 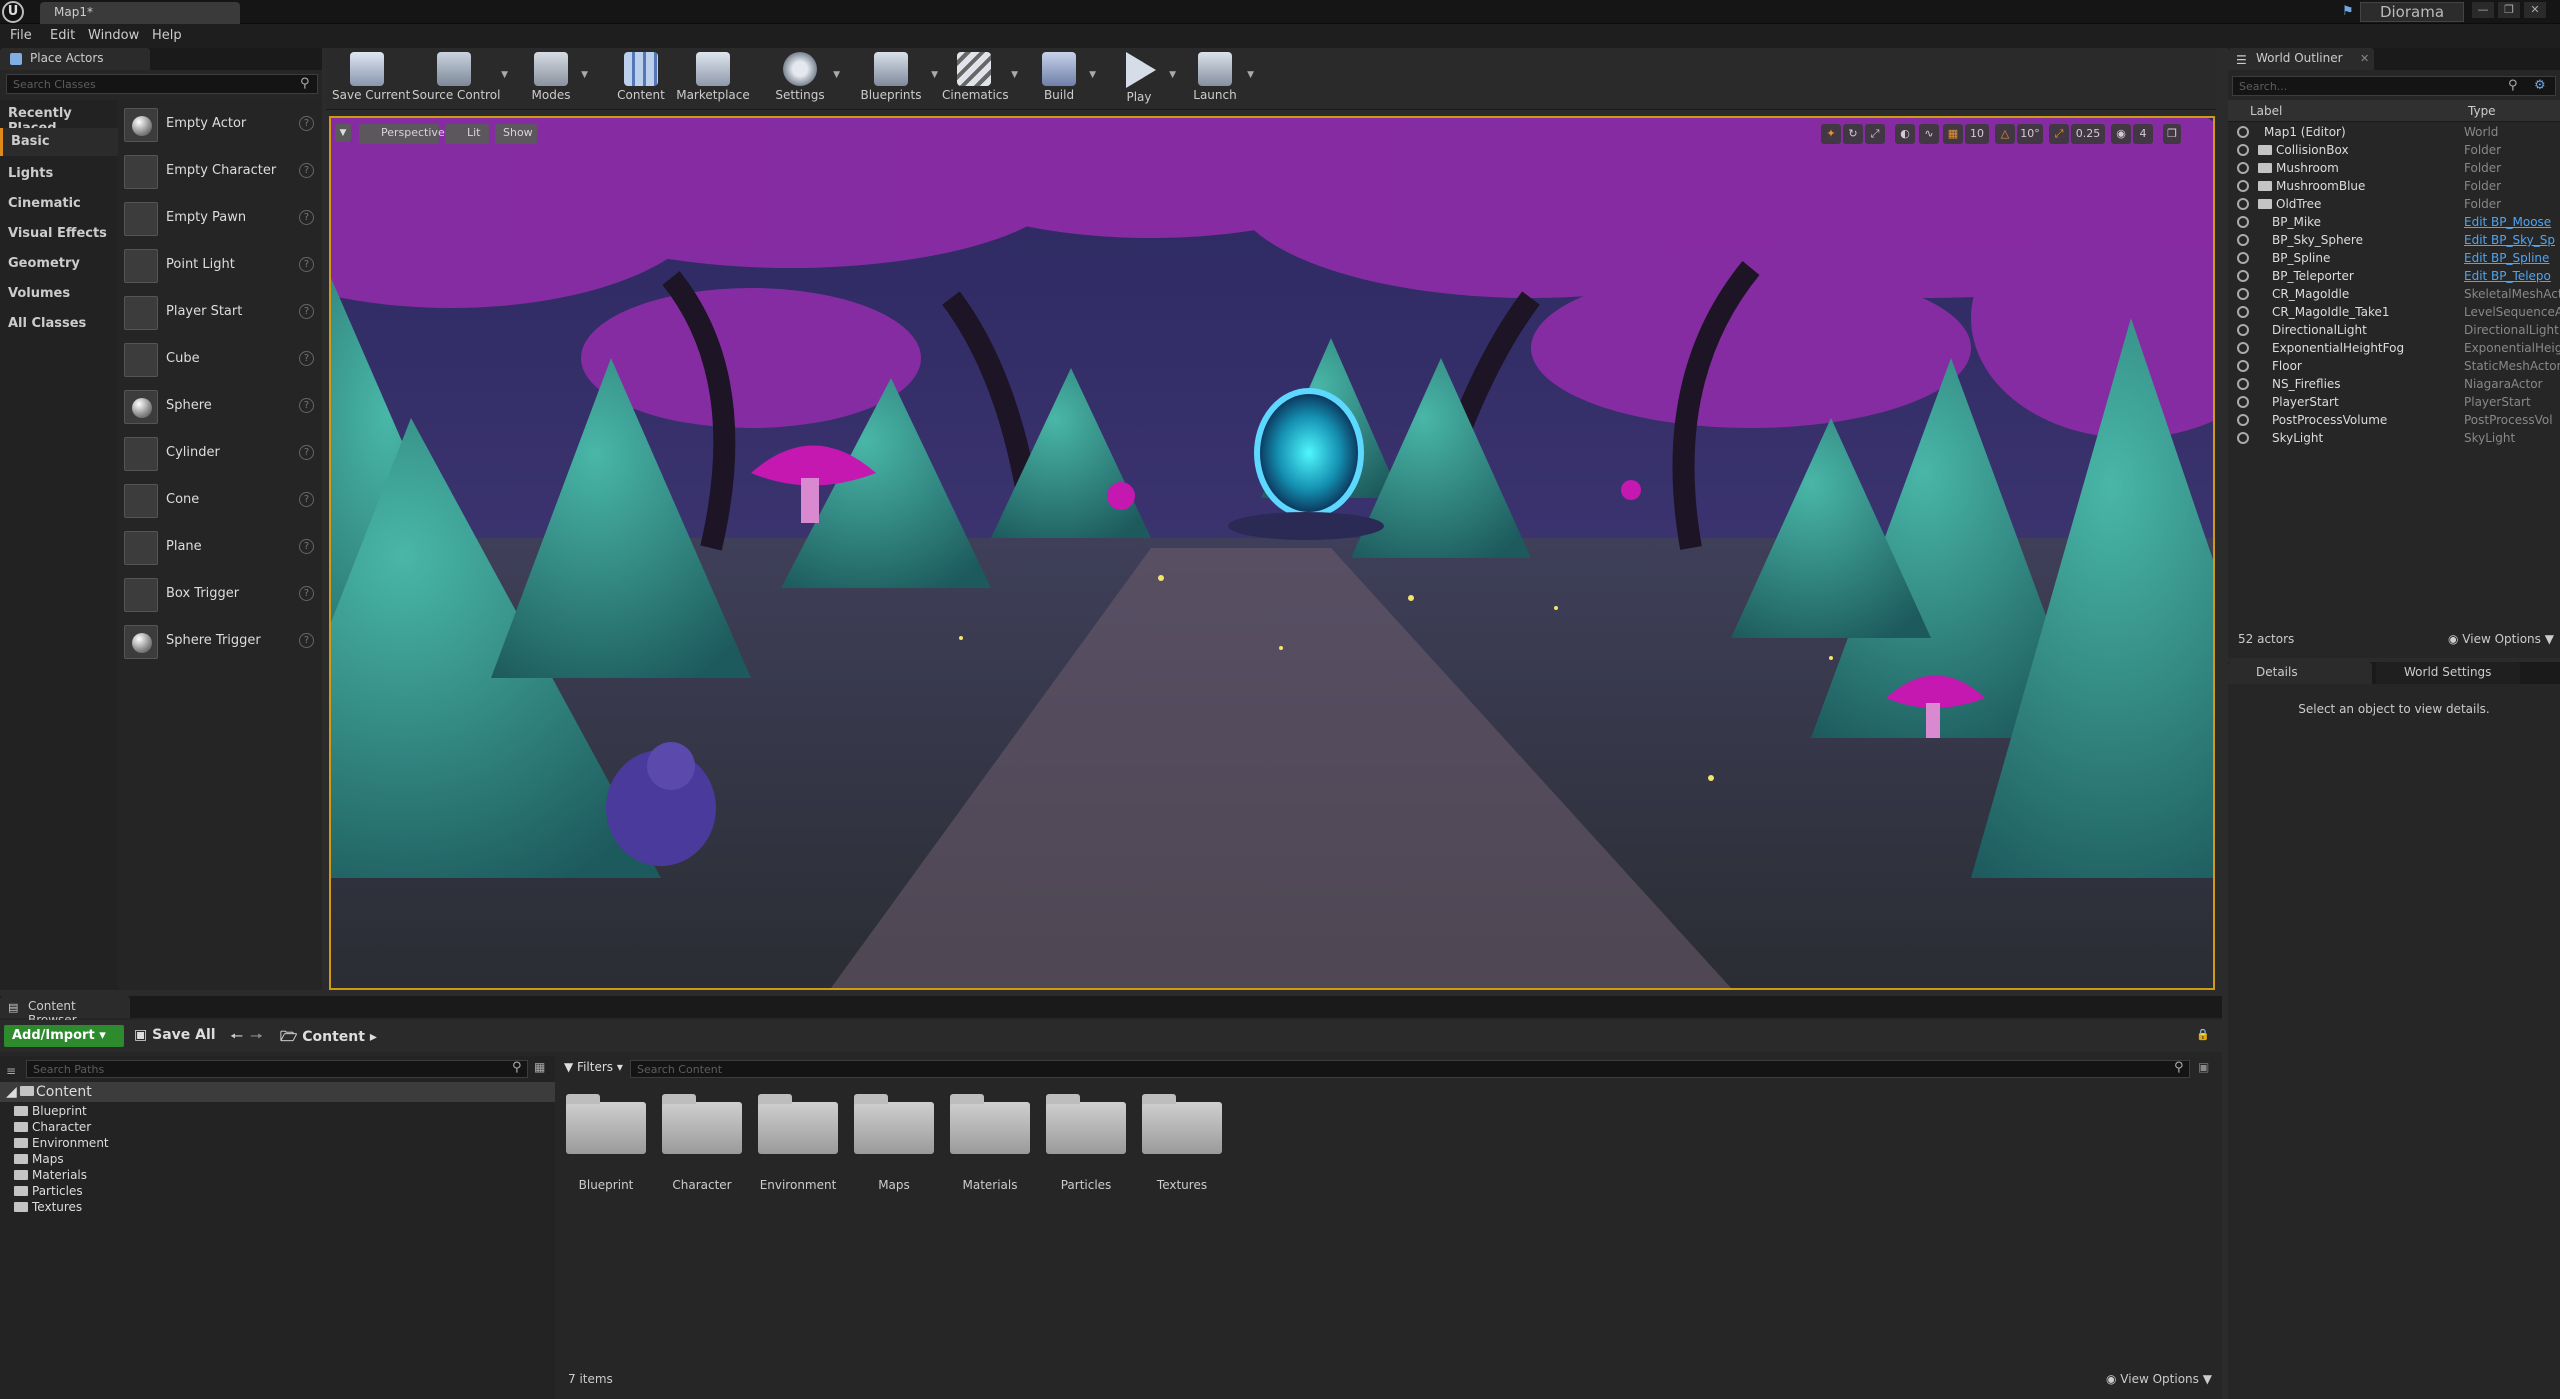 I want to click on tree-row-content: ◢ Content, so click(x=277, y=1092).